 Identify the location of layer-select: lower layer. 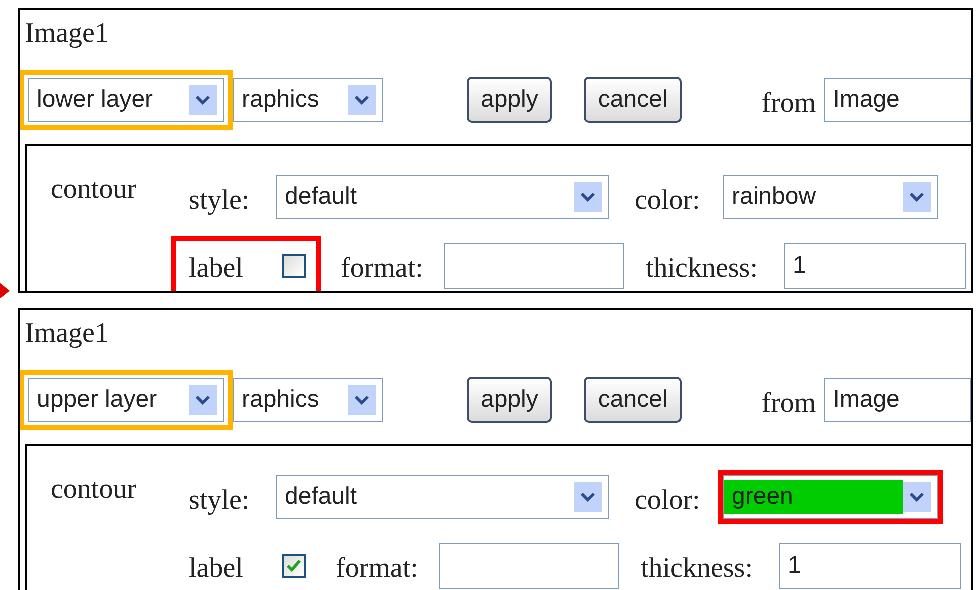
(126, 100).